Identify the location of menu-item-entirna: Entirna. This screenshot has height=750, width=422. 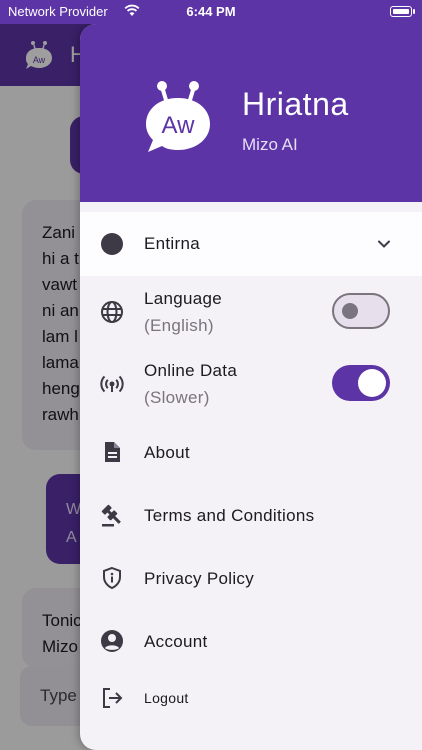
(251, 244).